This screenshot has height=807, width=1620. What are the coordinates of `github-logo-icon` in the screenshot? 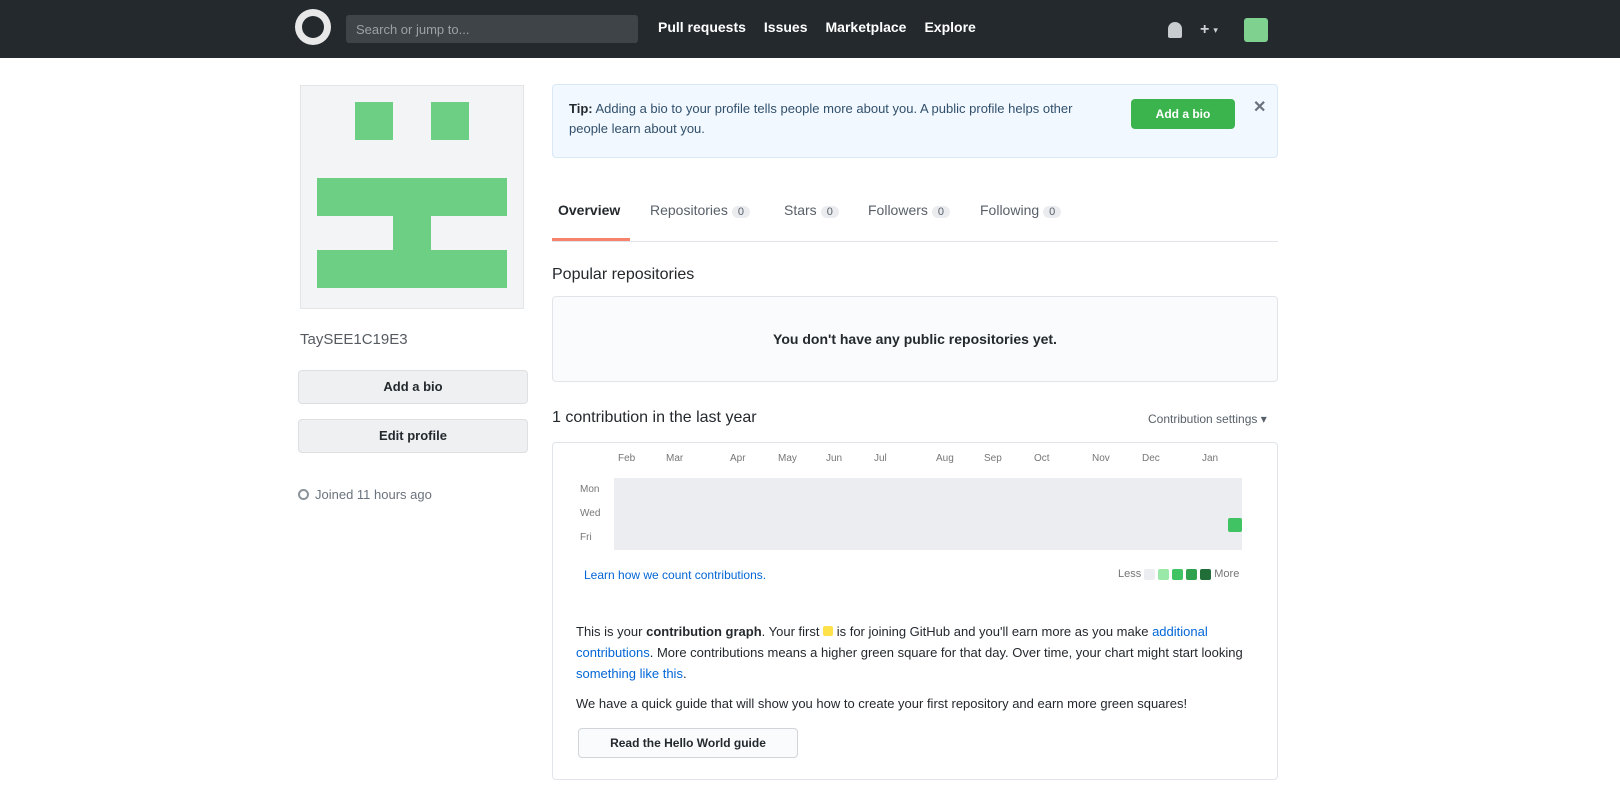 It's located at (313, 27).